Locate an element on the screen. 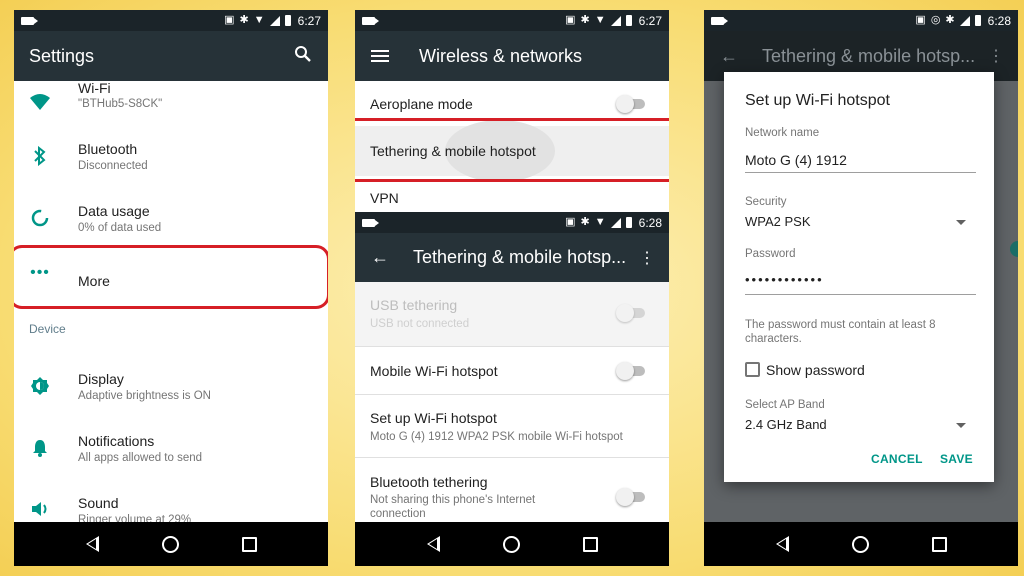 Image resolution: width=1024 pixels, height=576 pixels. highlight-tethering is located at coordinates (512, 150).